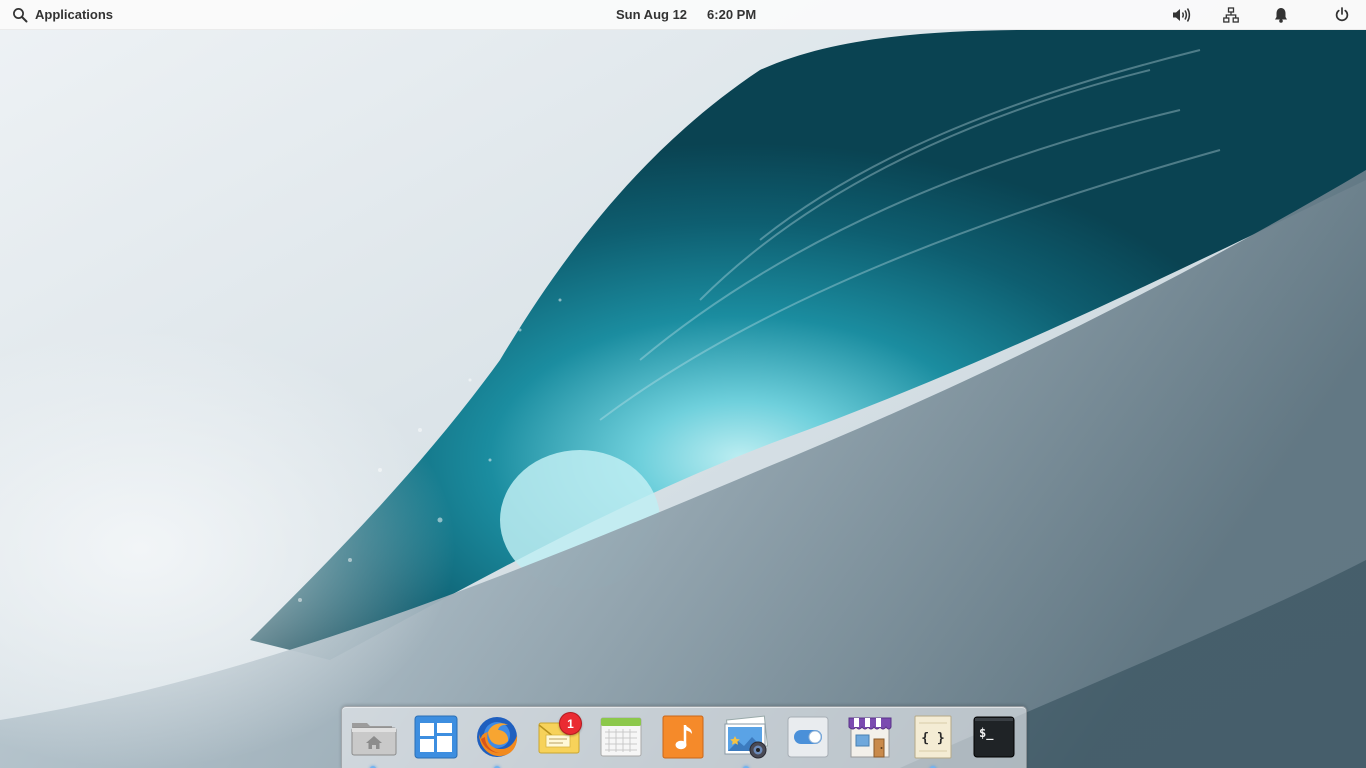 Image resolution: width=1366 pixels, height=768 pixels. I want to click on datetime-indicator: Sun Aug 12 6:20 PM, so click(686, 14).